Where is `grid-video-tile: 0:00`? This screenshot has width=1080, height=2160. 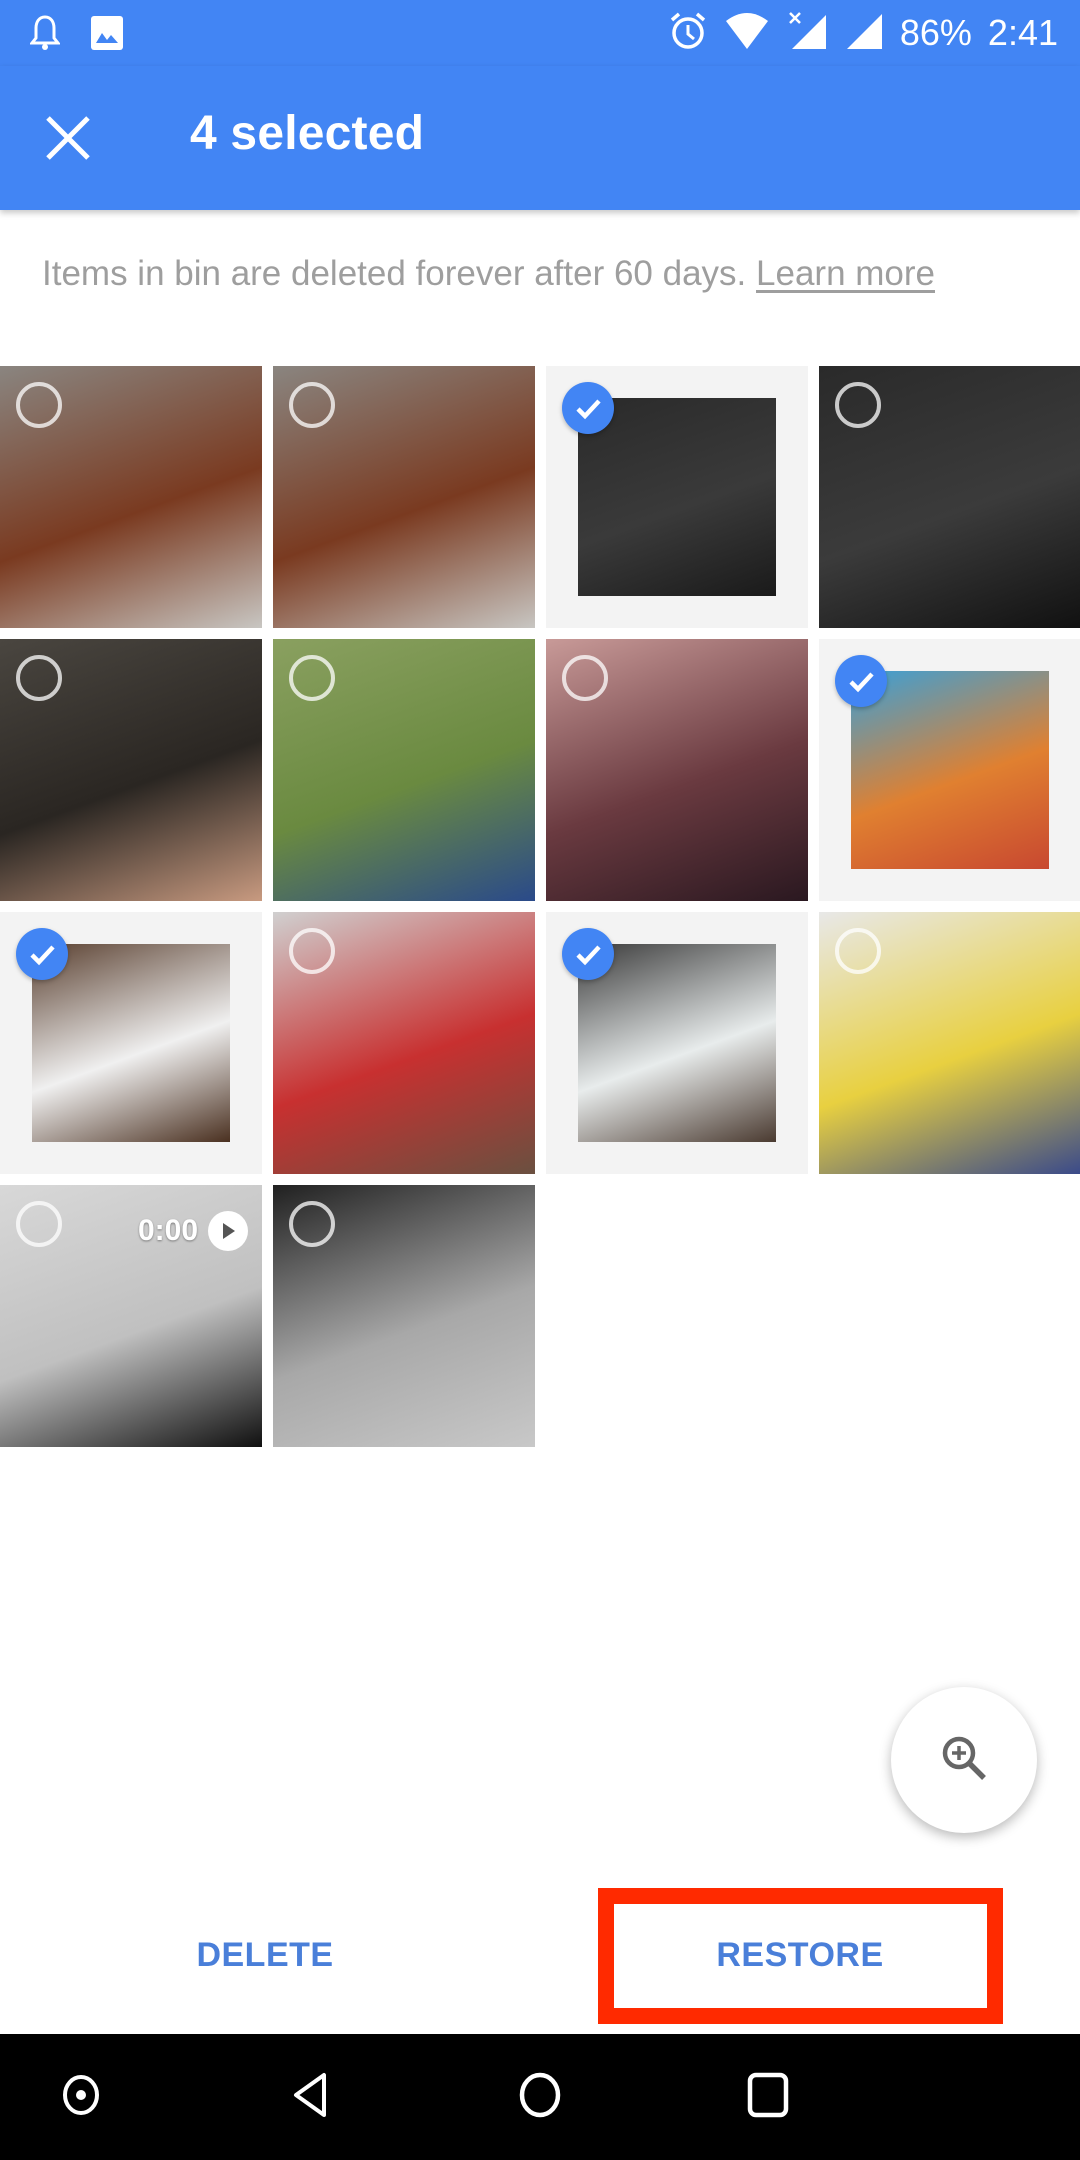 grid-video-tile: 0:00 is located at coordinates (131, 1316).